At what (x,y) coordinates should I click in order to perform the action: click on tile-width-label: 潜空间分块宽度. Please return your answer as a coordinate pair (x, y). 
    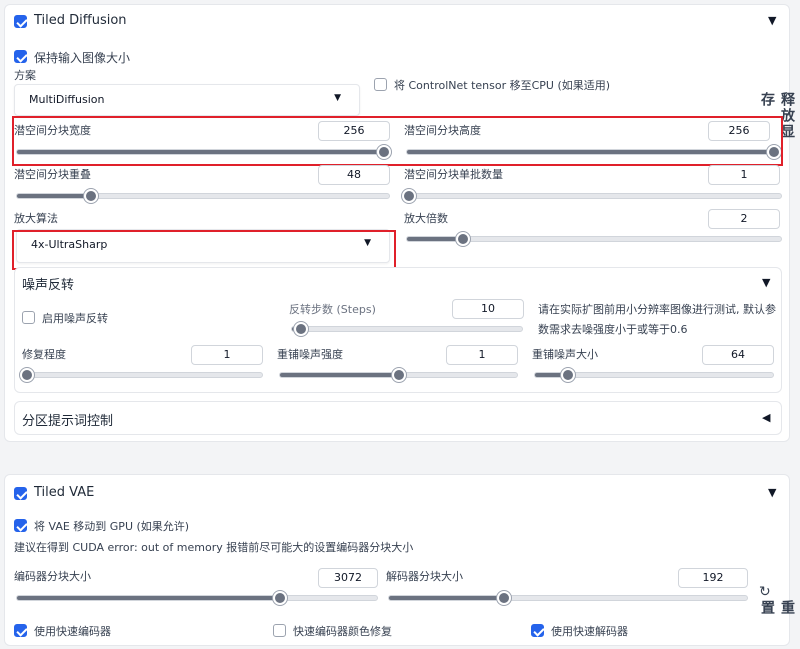
    Looking at the image, I should click on (52, 130).